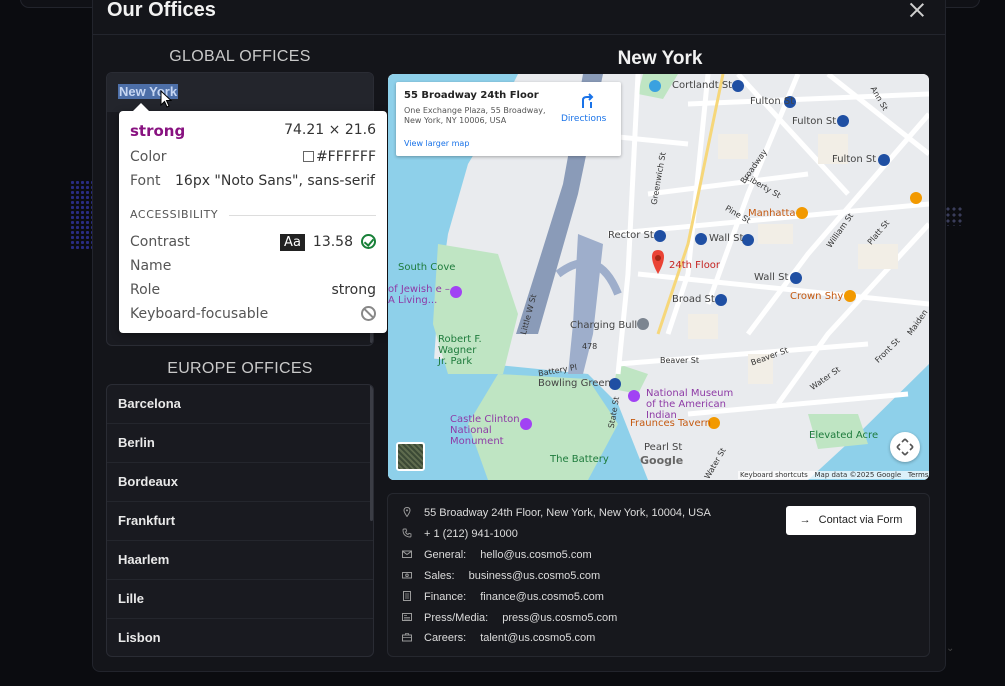  Describe the element at coordinates (954, 216) in the screenshot. I see `decorative-dots-right` at that location.